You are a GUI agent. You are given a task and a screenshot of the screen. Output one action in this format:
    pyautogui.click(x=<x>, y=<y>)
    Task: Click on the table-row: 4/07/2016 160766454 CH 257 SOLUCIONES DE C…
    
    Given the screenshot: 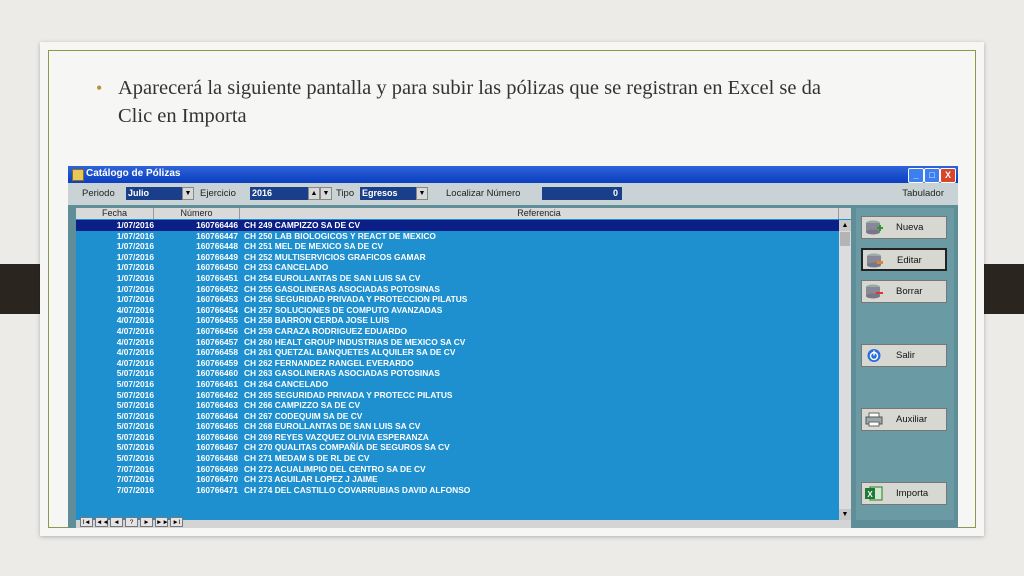 What is the action you would take?
    pyautogui.click(x=457, y=310)
    